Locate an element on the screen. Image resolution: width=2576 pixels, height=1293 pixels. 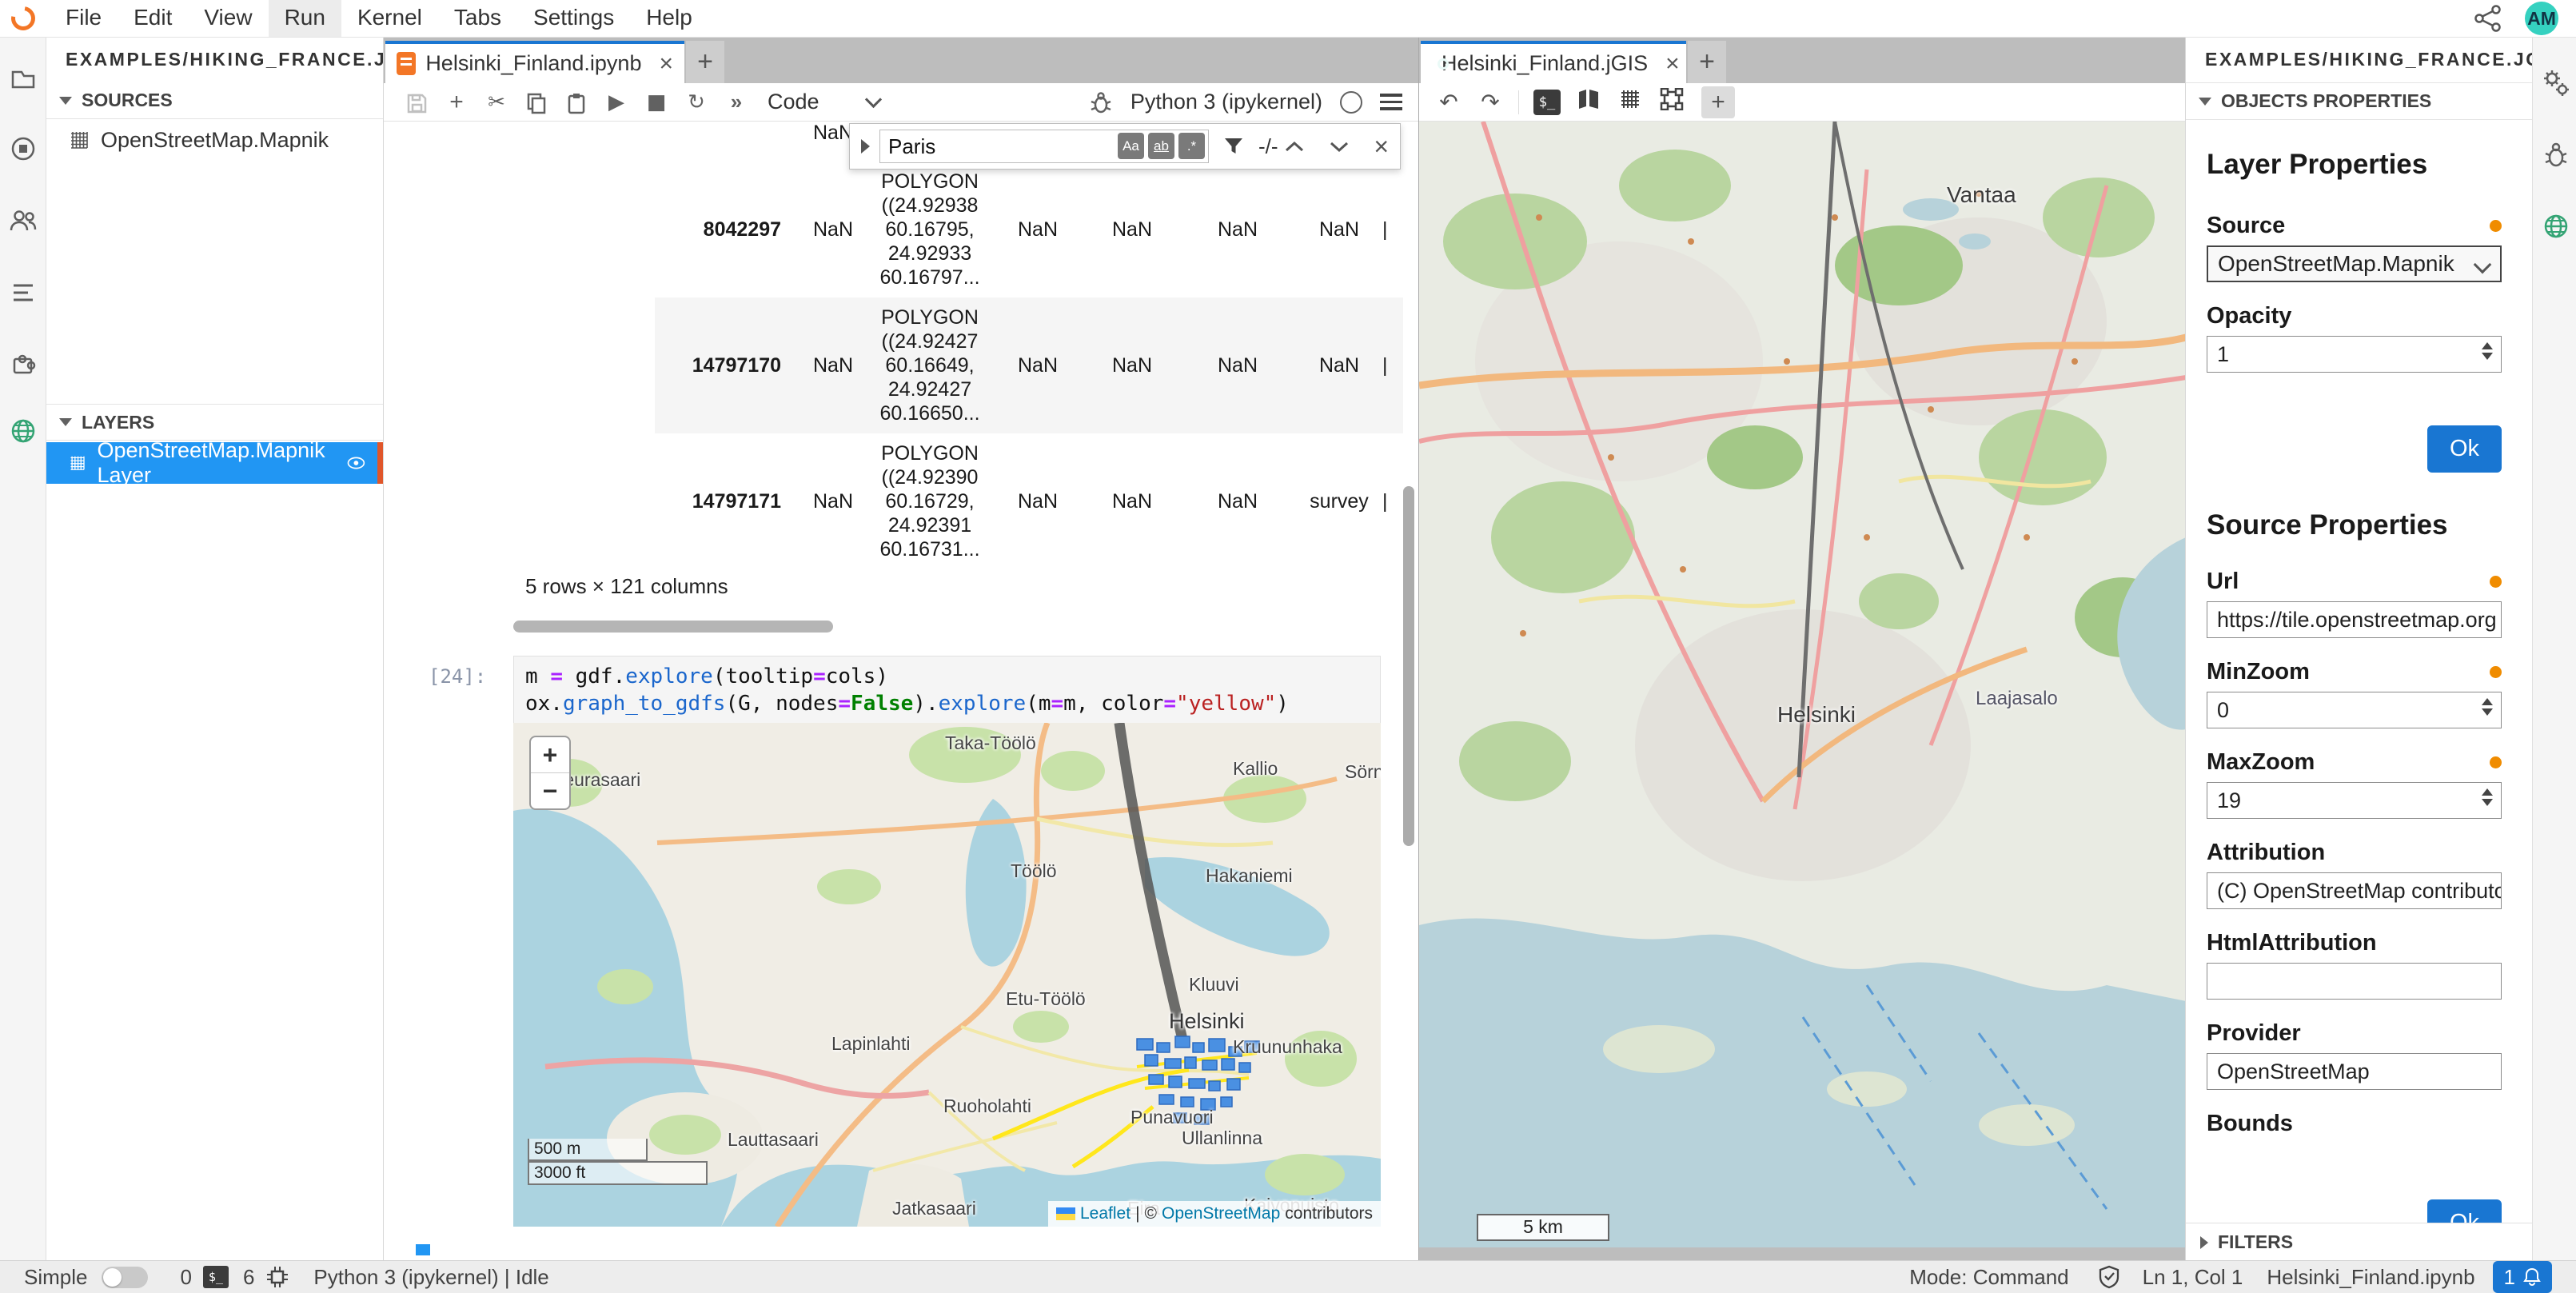
filters-section-header: FILTERS is located at coordinates (2359, 1242).